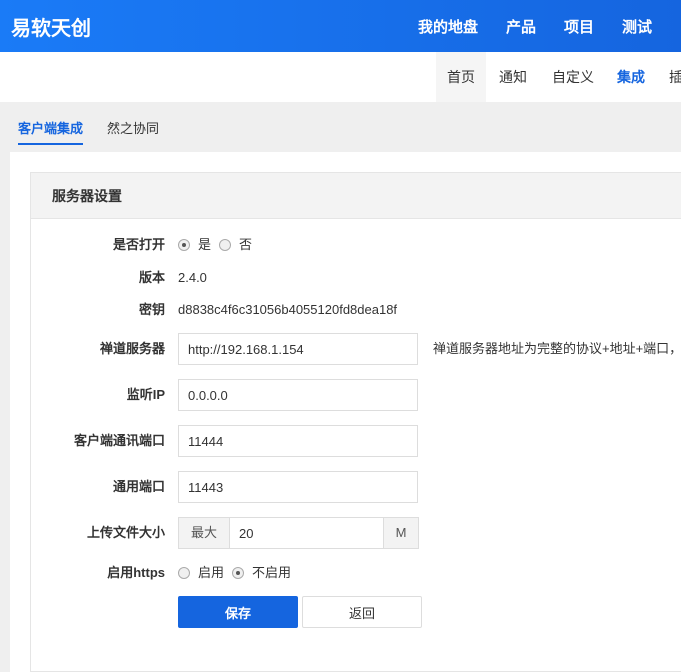 The image size is (681, 672). What do you see at coordinates (573, 77) in the screenshot?
I see `subnav-custom: 自定义` at bounding box center [573, 77].